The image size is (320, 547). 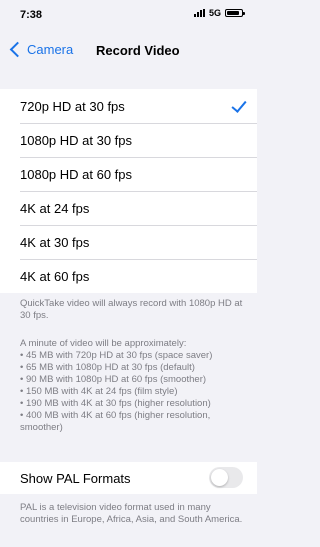 I want to click on back-button: Camera, so click(x=40, y=49).